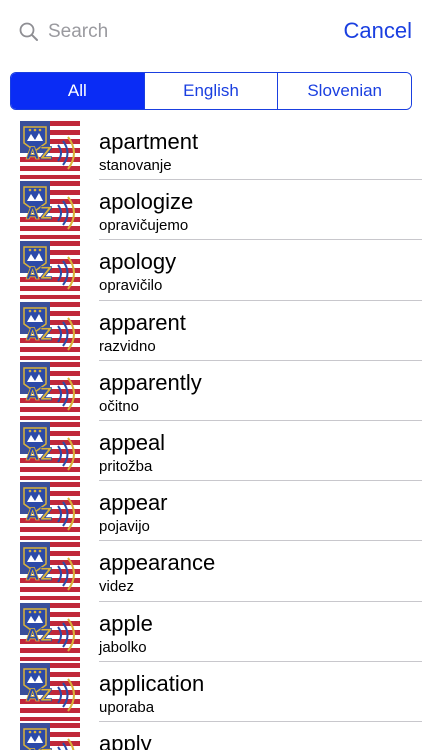 The width and height of the screenshot is (422, 750). I want to click on entry-translation: očitno, so click(119, 406).